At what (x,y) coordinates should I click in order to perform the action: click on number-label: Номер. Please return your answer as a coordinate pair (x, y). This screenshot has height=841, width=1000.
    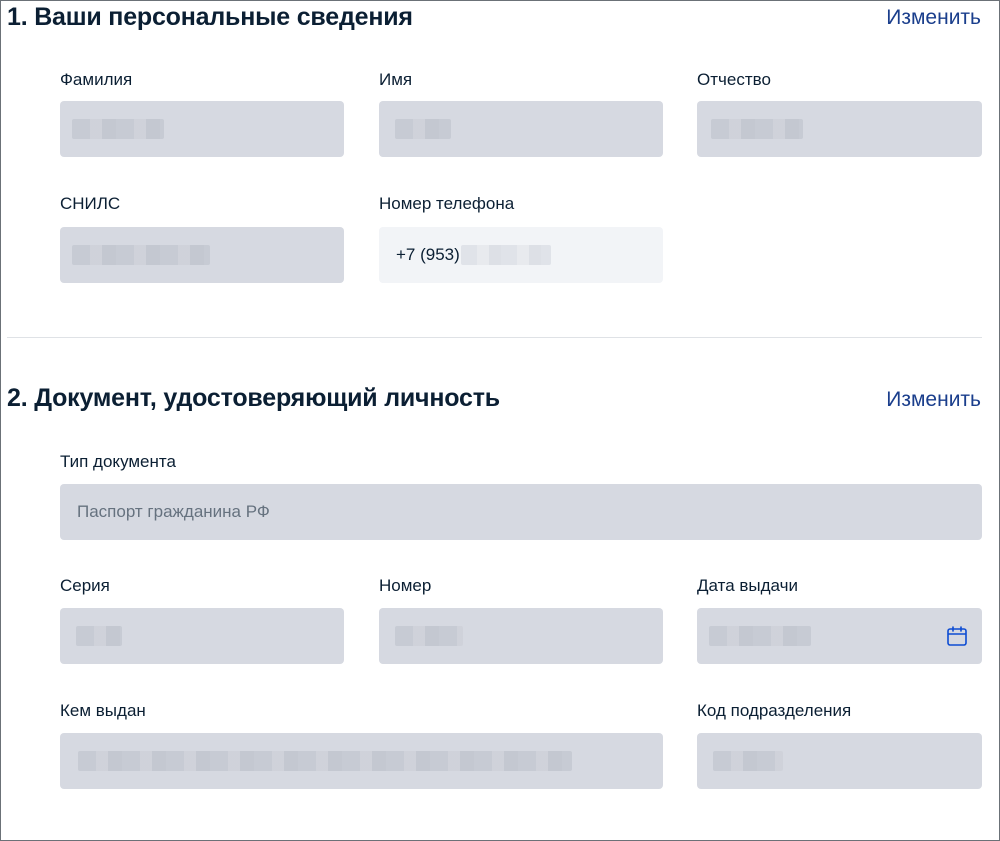
    Looking at the image, I should click on (405, 585).